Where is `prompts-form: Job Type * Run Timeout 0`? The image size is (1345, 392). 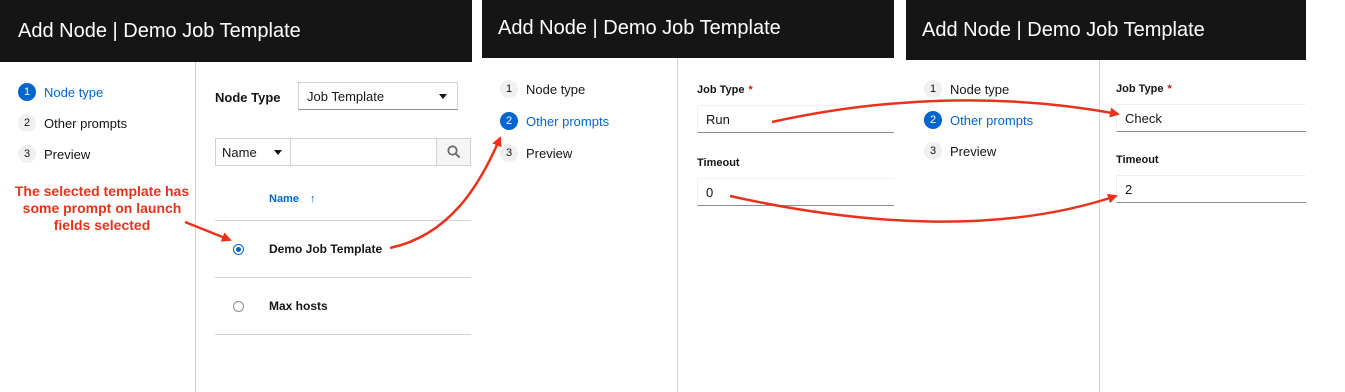
prompts-form: Job Type * Run Timeout 0 is located at coordinates (786, 225).